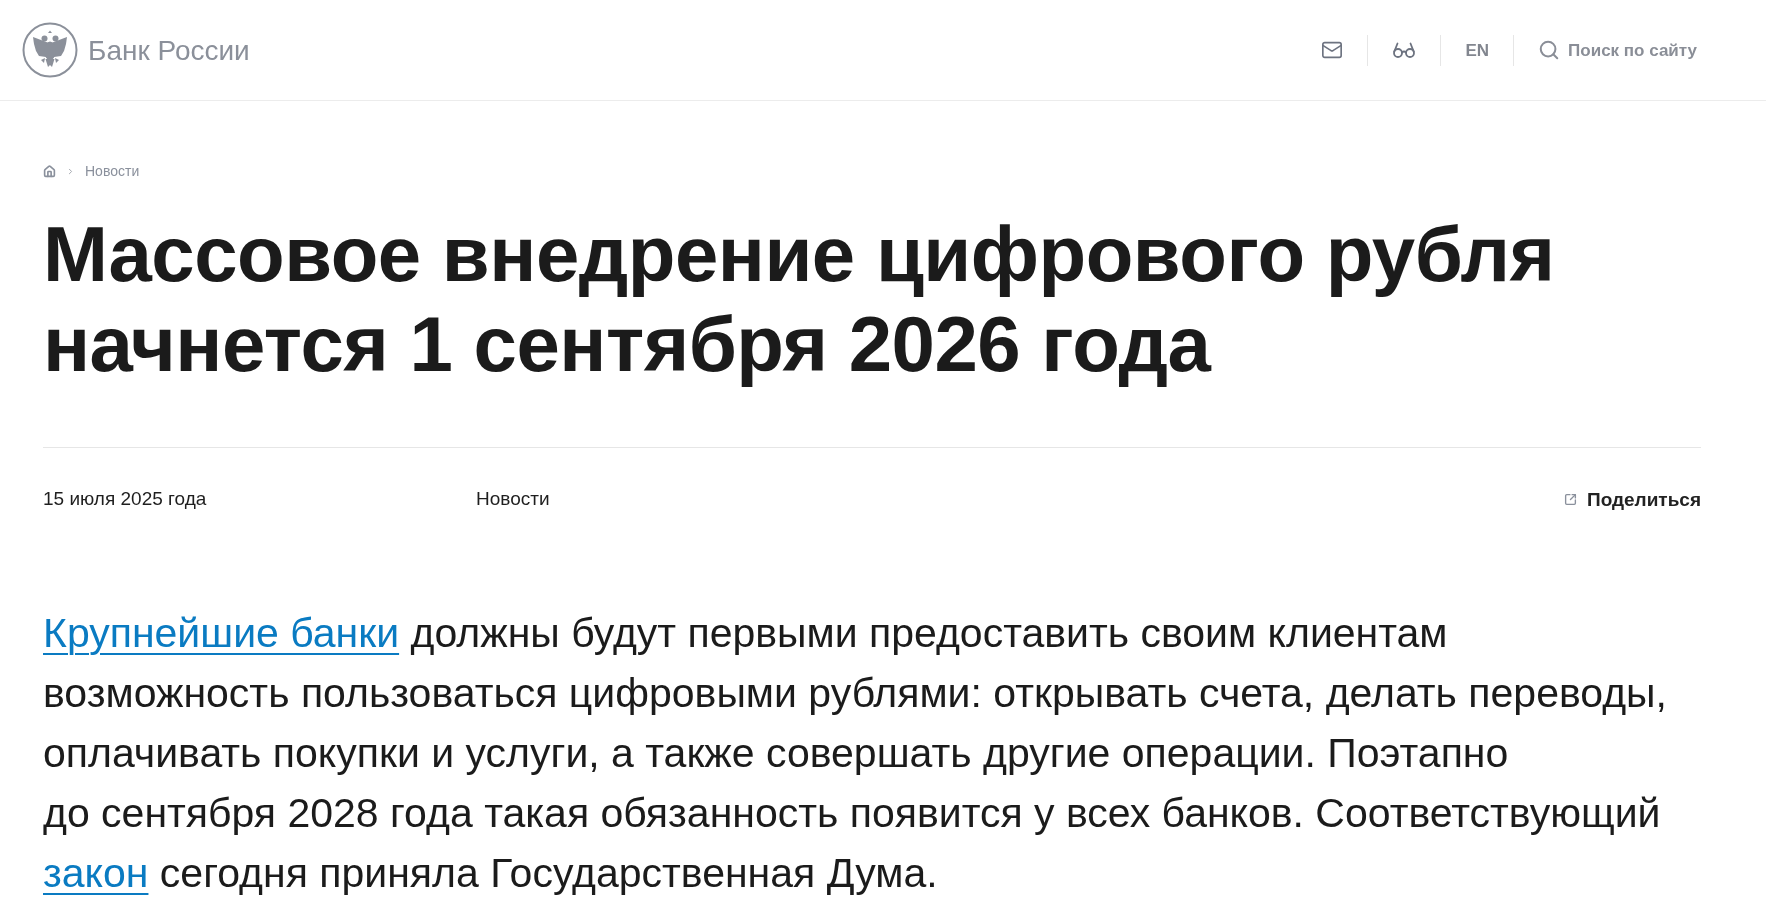 This screenshot has width=1766, height=902. Describe the element at coordinates (513, 498) in the screenshot. I see `category-label: Новости` at that location.